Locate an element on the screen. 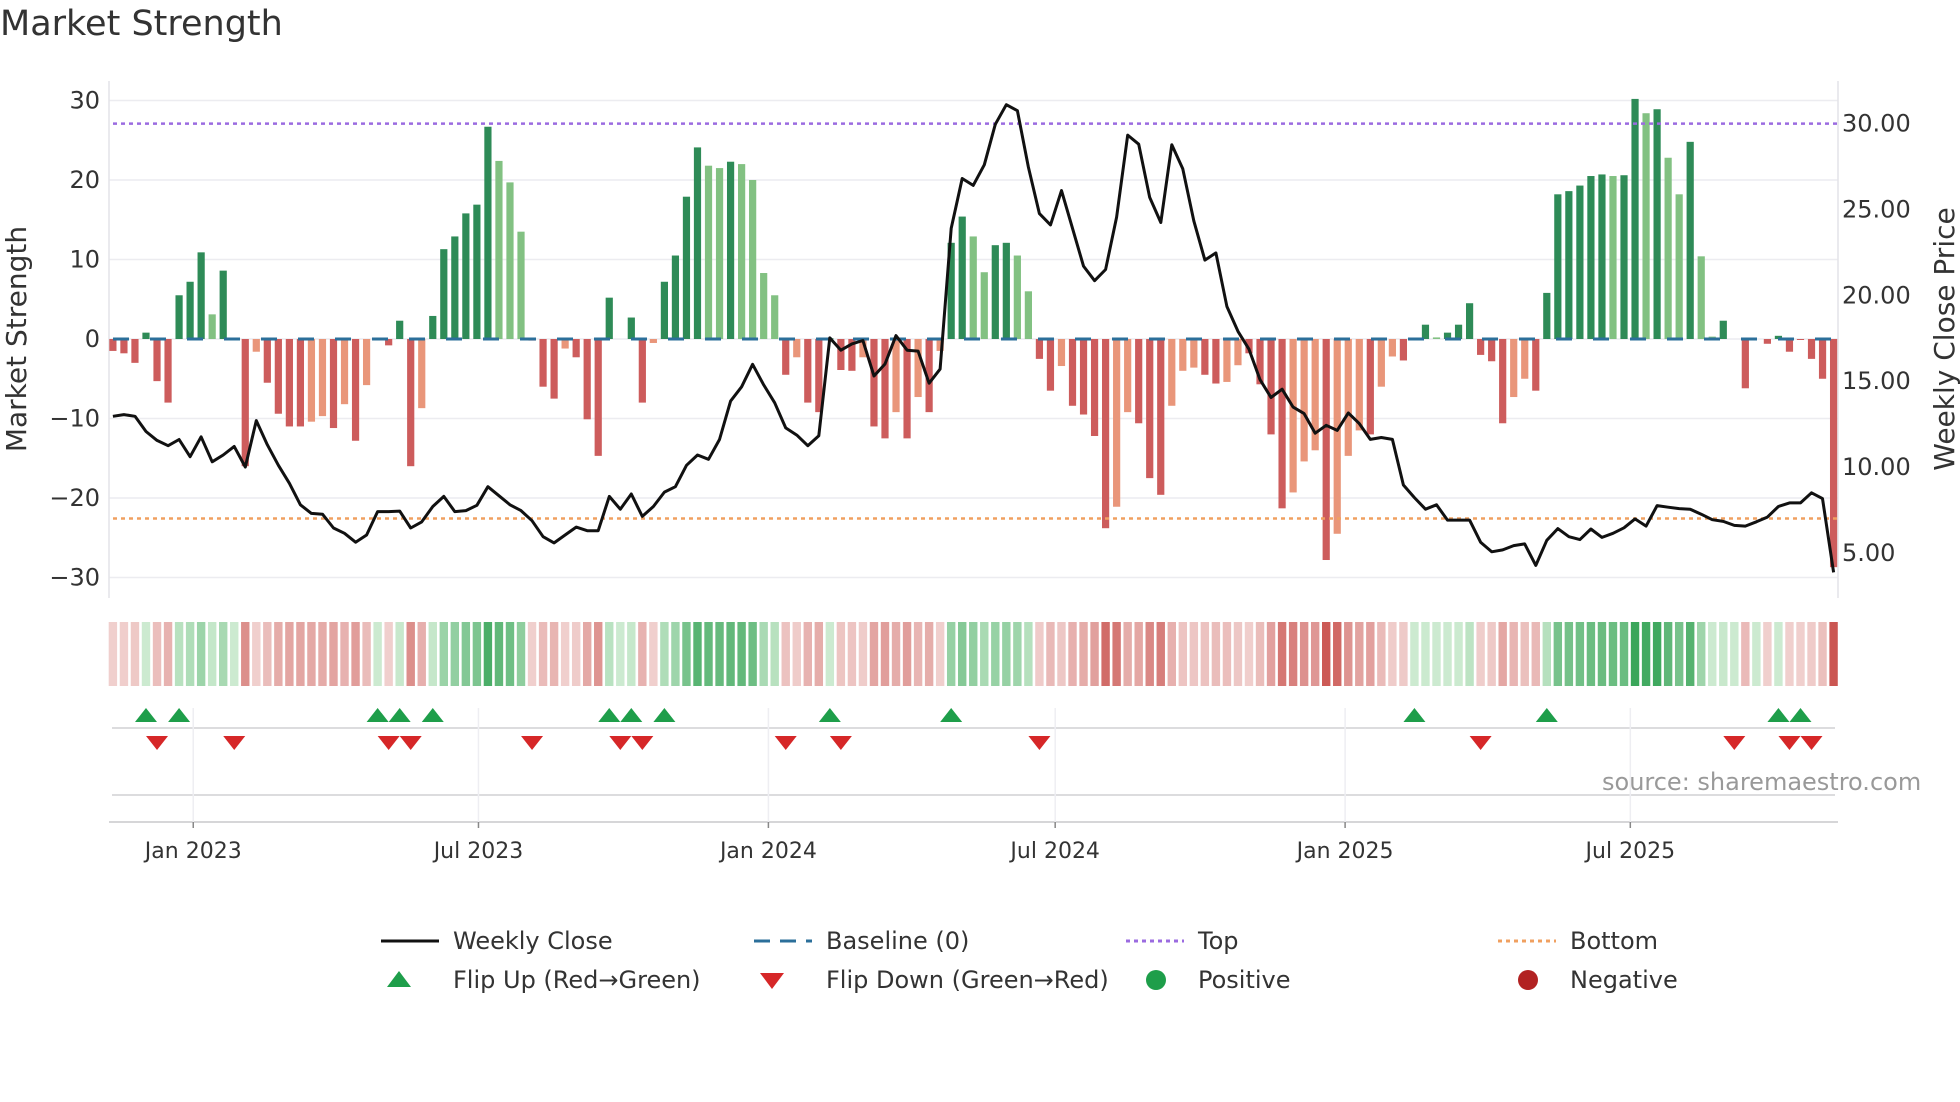  y-left-tick-label: 10 is located at coordinates (84, 260).